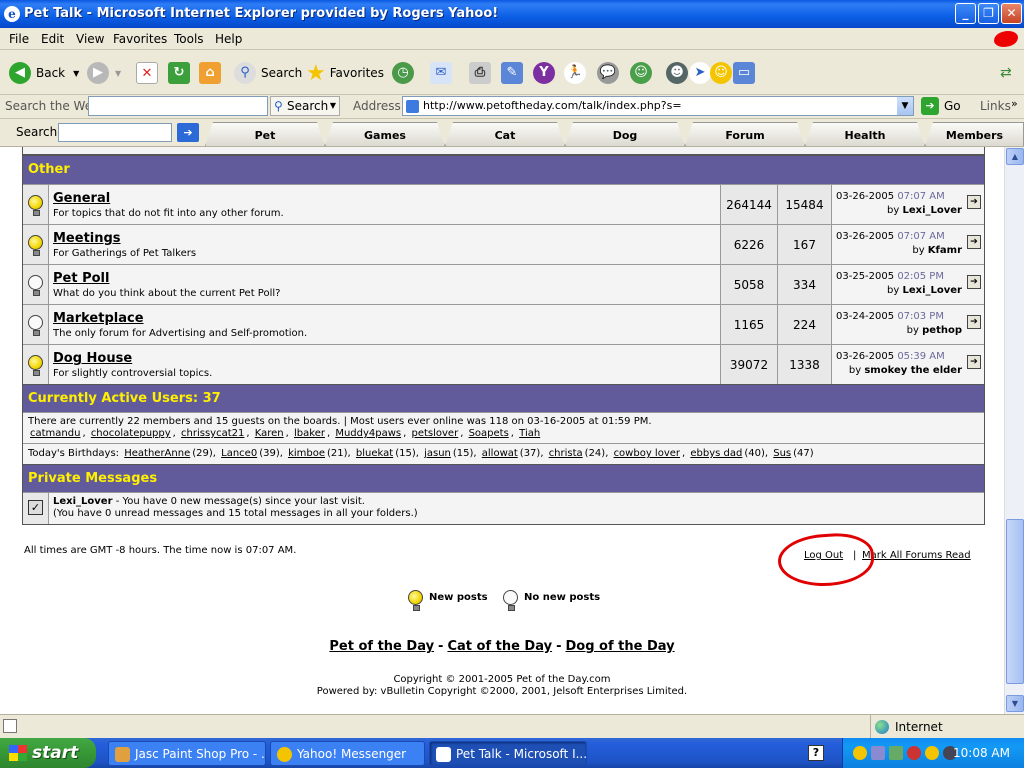 The width and height of the screenshot is (1024, 768). I want to click on user-link: Muddy4paws, so click(368, 433).